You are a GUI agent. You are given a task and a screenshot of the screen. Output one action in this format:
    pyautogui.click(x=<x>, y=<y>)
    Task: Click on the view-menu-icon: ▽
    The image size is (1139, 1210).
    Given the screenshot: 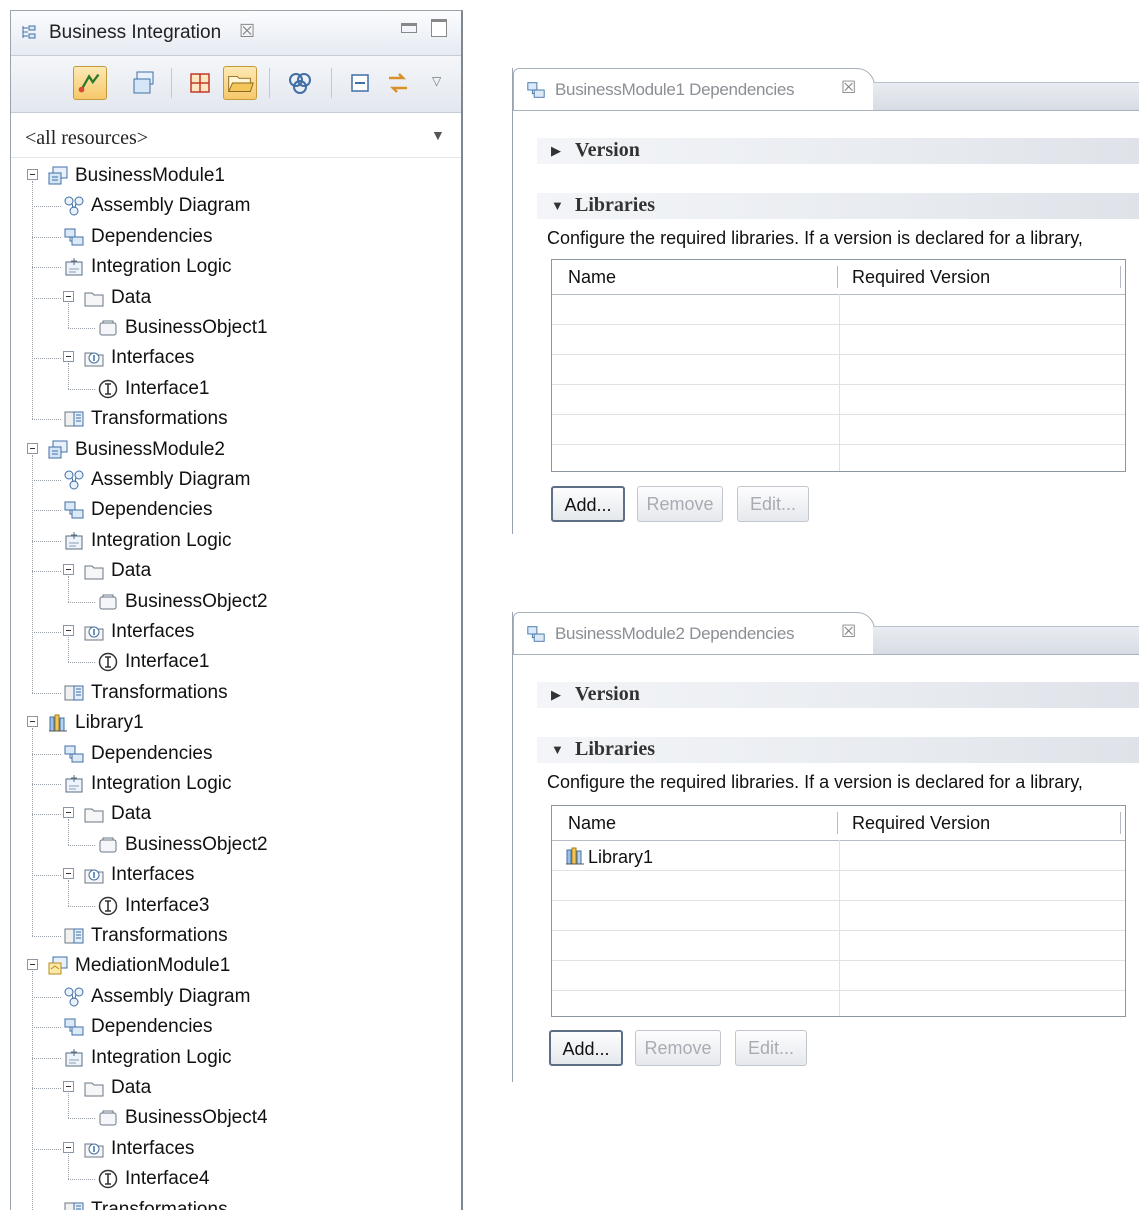 What is the action you would take?
    pyautogui.click(x=436, y=81)
    